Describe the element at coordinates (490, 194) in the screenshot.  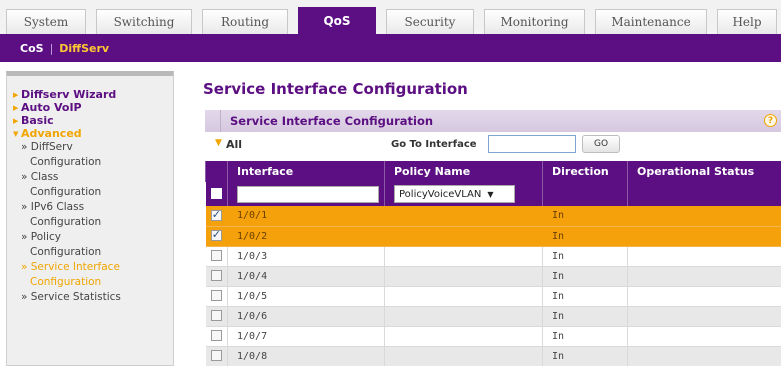
I see `dropdown-caret-icon: ▼` at that location.